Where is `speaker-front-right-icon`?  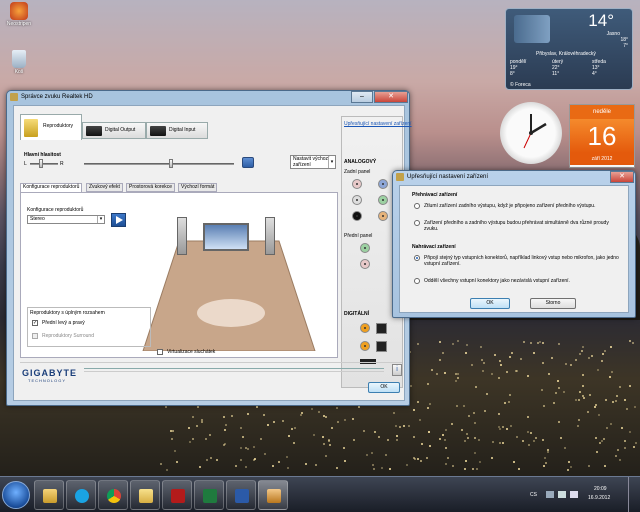
speaker-front-right-icon is located at coordinates (270, 236).